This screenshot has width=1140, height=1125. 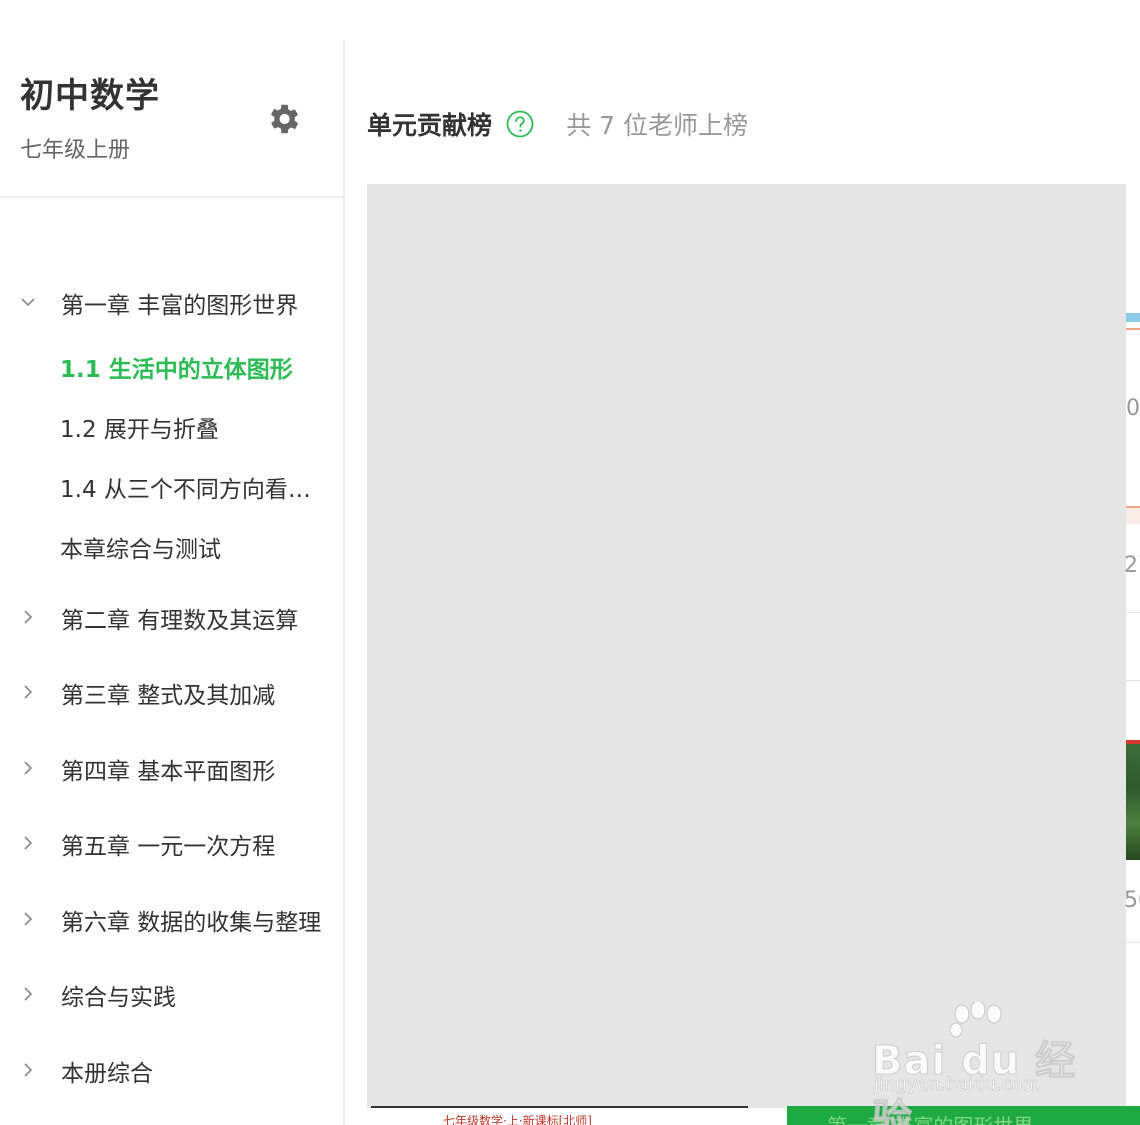 I want to click on document-thumbnail: 七年级数学·上·新课标[北师], so click(x=559, y=1115).